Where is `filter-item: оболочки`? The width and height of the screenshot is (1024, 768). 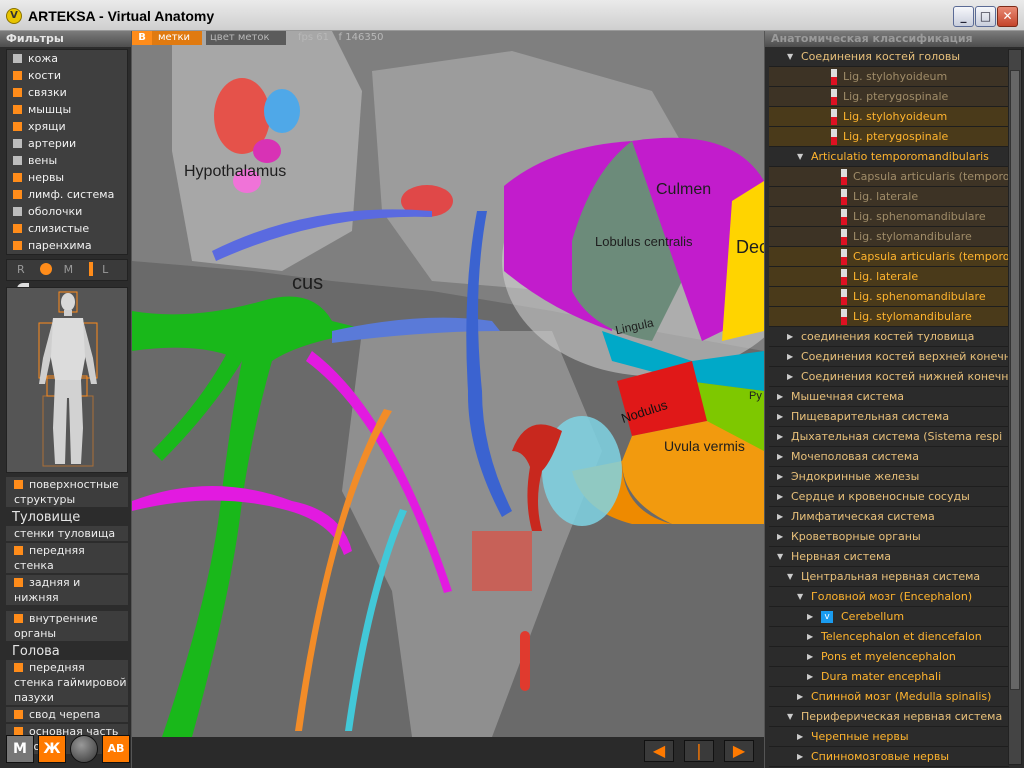
filter-item: оболочки is located at coordinates (67, 211).